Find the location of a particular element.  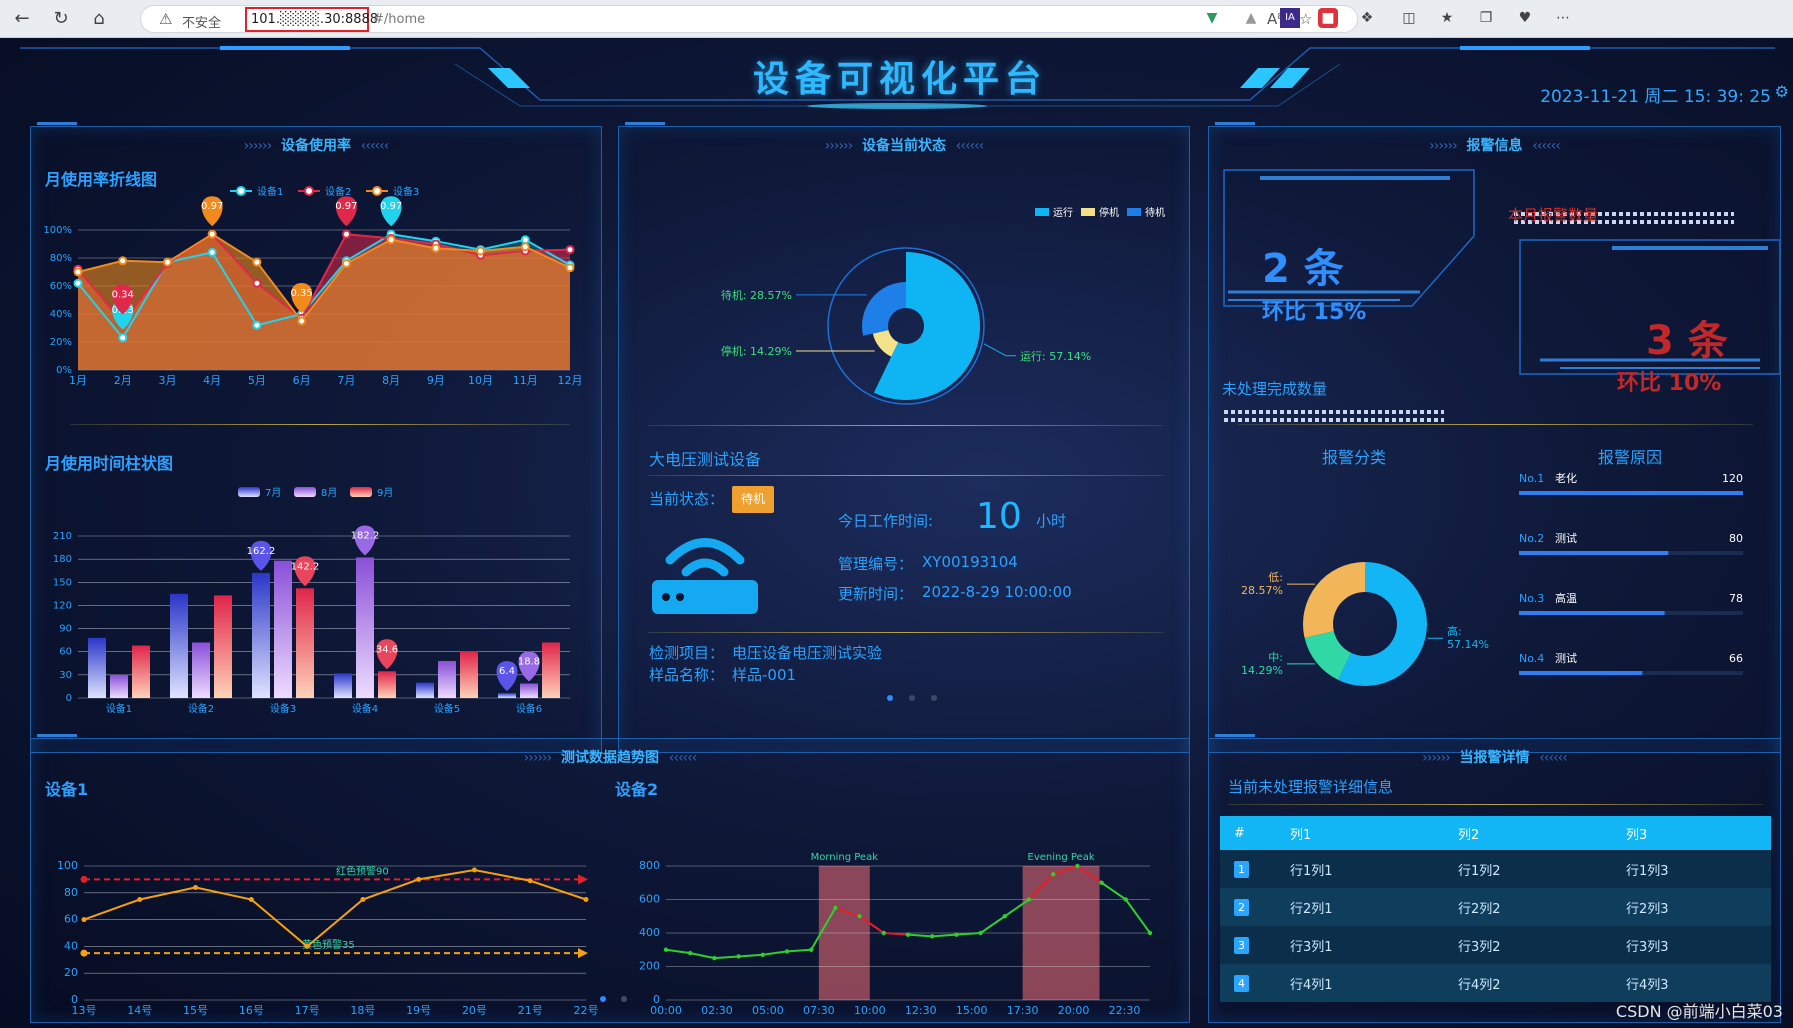

legend-label: 9月 is located at coordinates (385, 493).